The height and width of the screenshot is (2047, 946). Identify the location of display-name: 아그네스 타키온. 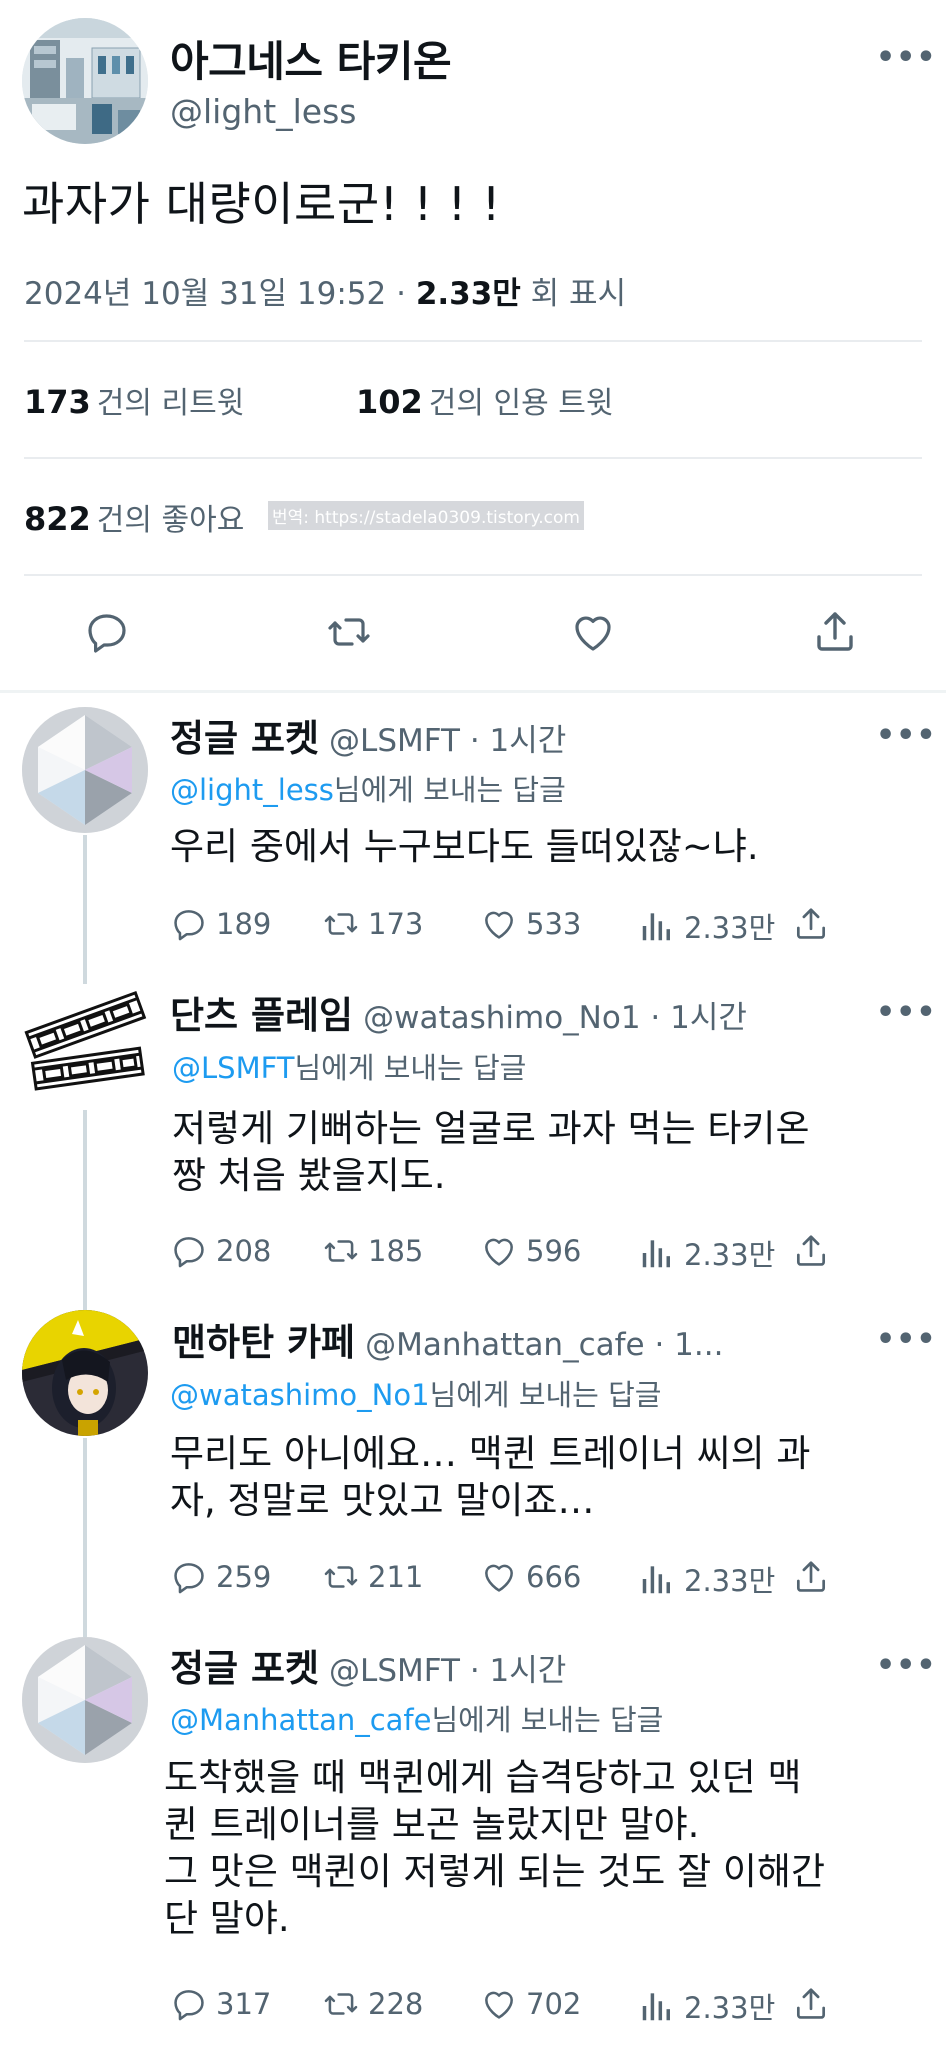
(311, 58).